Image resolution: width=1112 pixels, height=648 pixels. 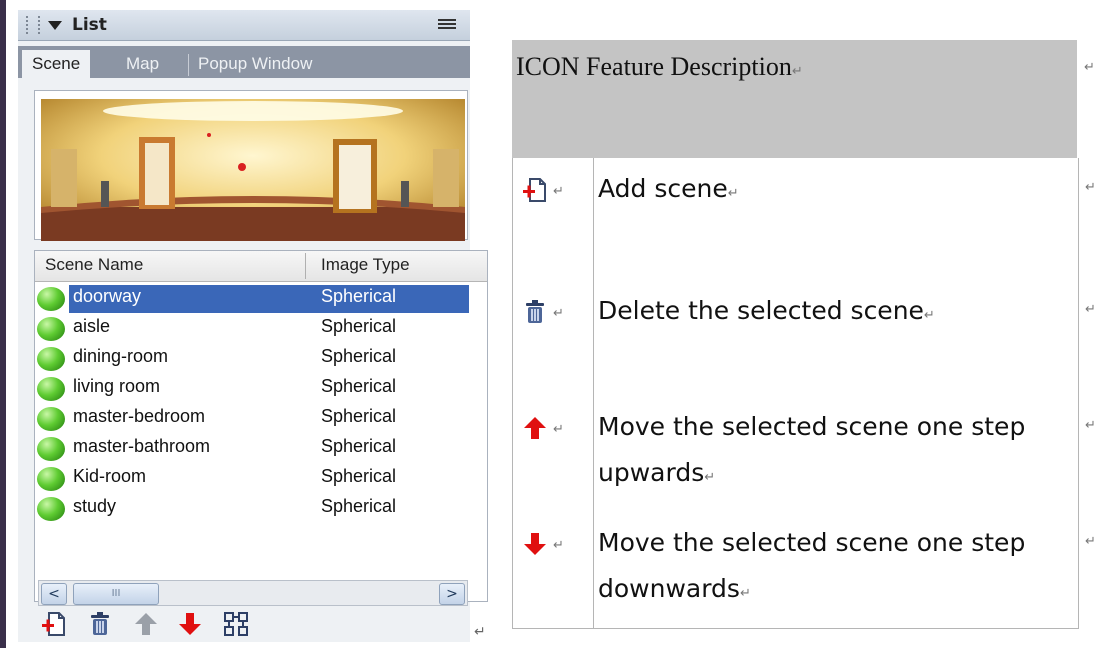 I want to click on table-row: ↵ Delete the selected scene↵ ↵, so click(x=804, y=338).